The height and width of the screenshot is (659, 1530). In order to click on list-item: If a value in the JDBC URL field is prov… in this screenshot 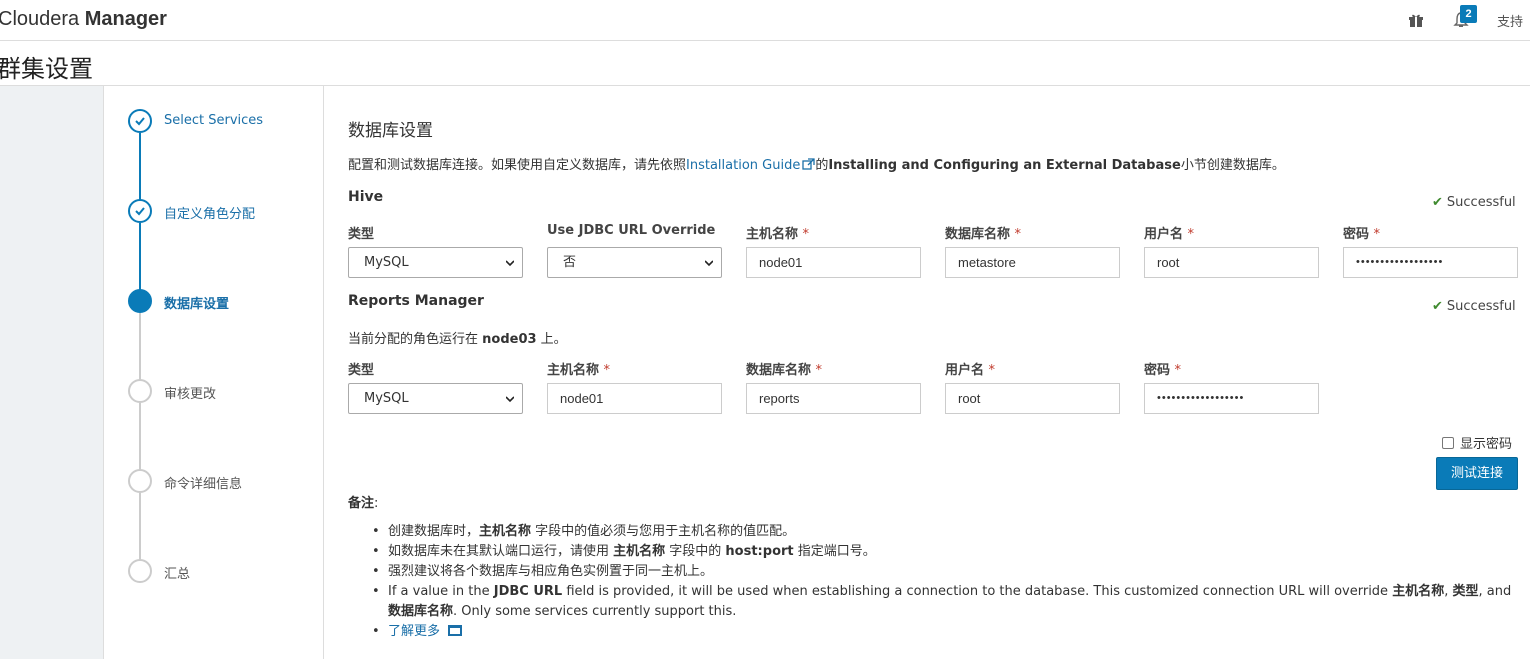, I will do `click(947, 602)`.